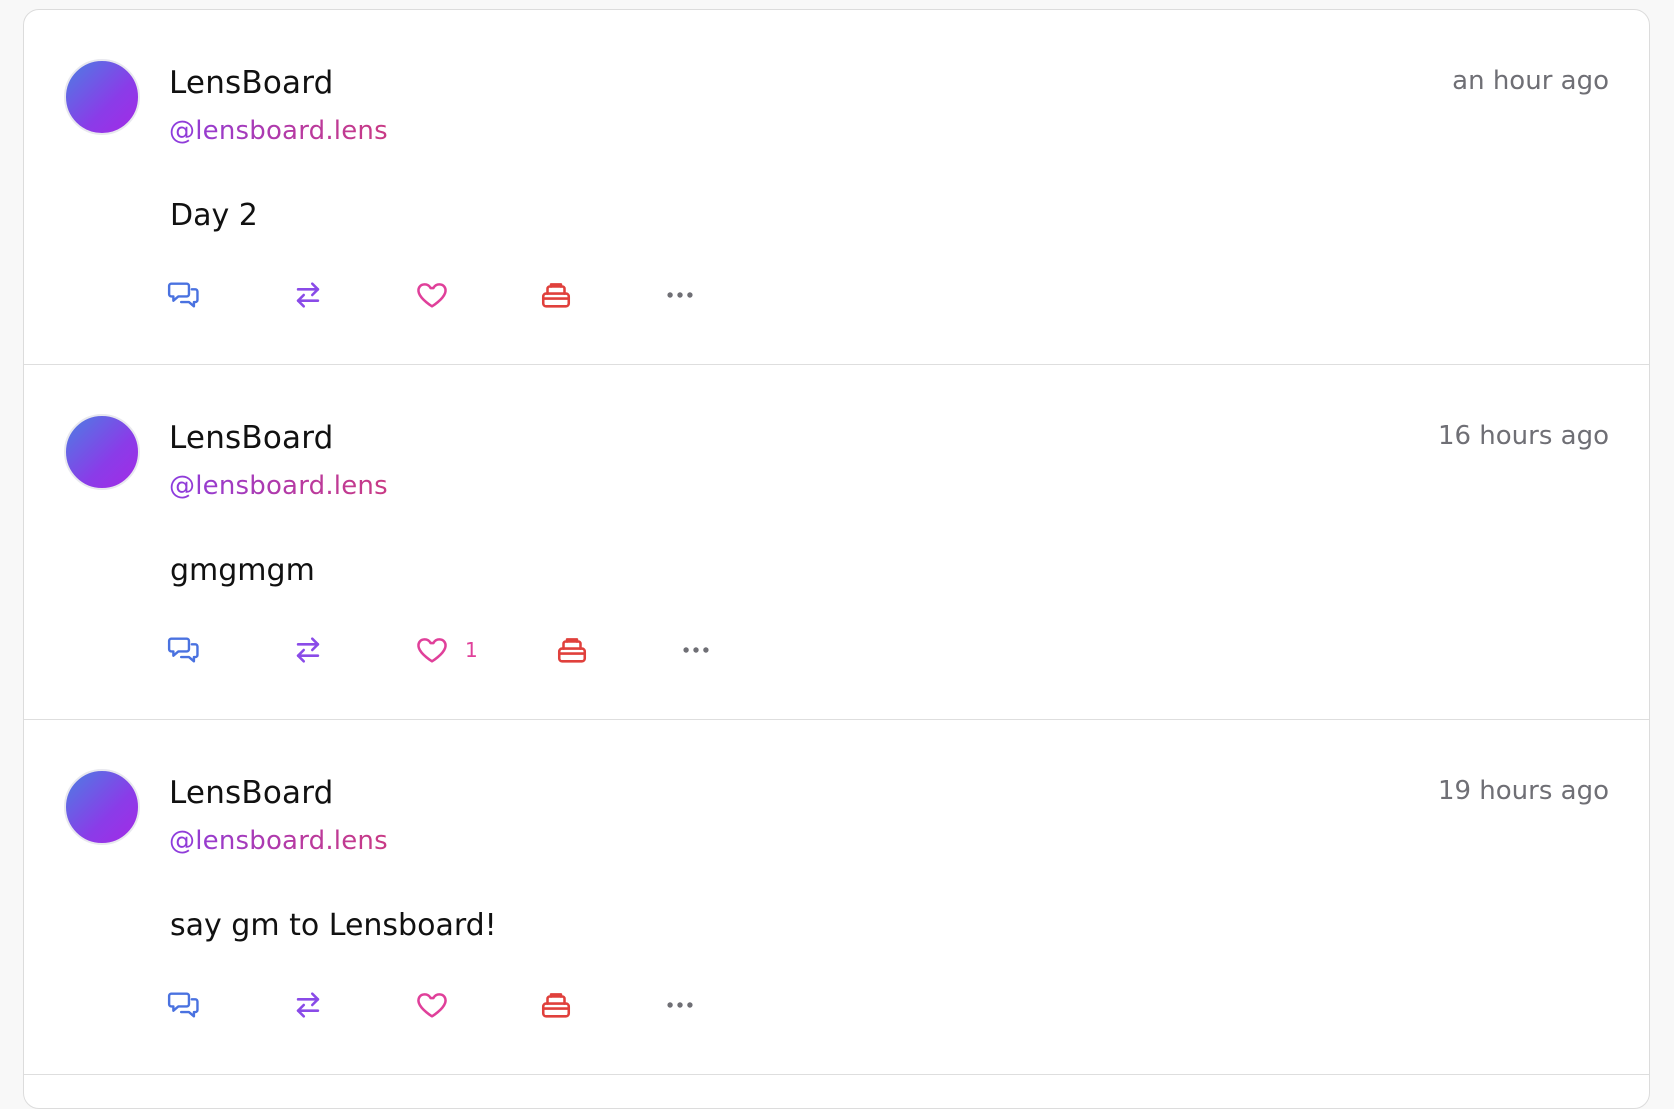 Image resolution: width=1674 pixels, height=1109 pixels. I want to click on post-content: say gm to Lensboard!, so click(333, 925).